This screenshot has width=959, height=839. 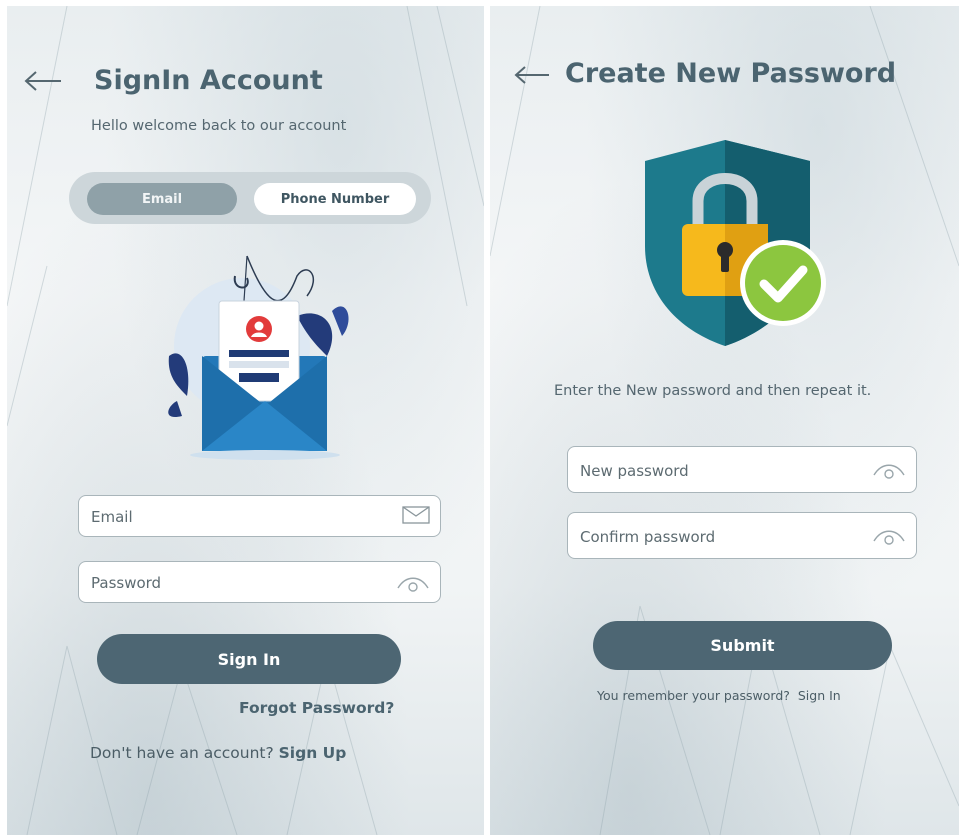 I want to click on shield-lock-check-icon, so click(x=735, y=243).